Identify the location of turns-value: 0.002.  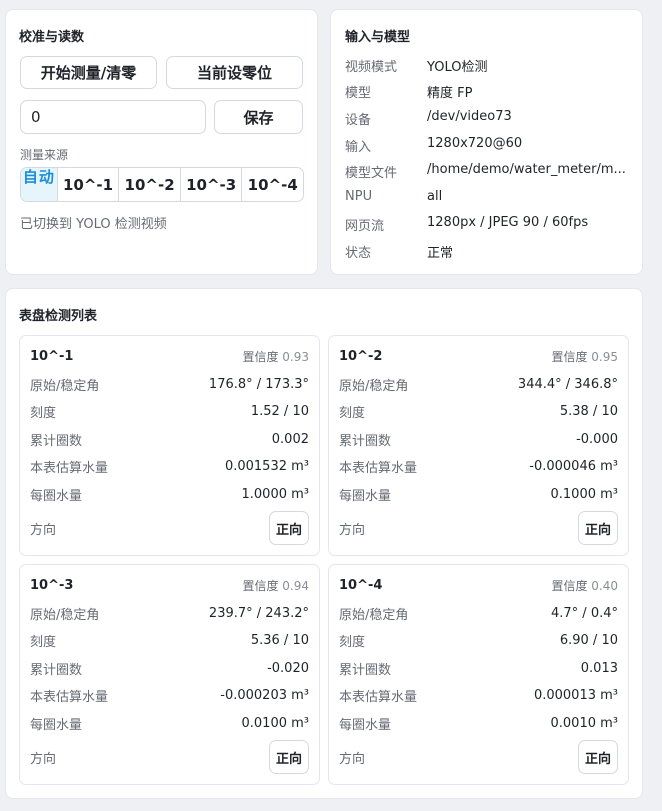
(290, 439).